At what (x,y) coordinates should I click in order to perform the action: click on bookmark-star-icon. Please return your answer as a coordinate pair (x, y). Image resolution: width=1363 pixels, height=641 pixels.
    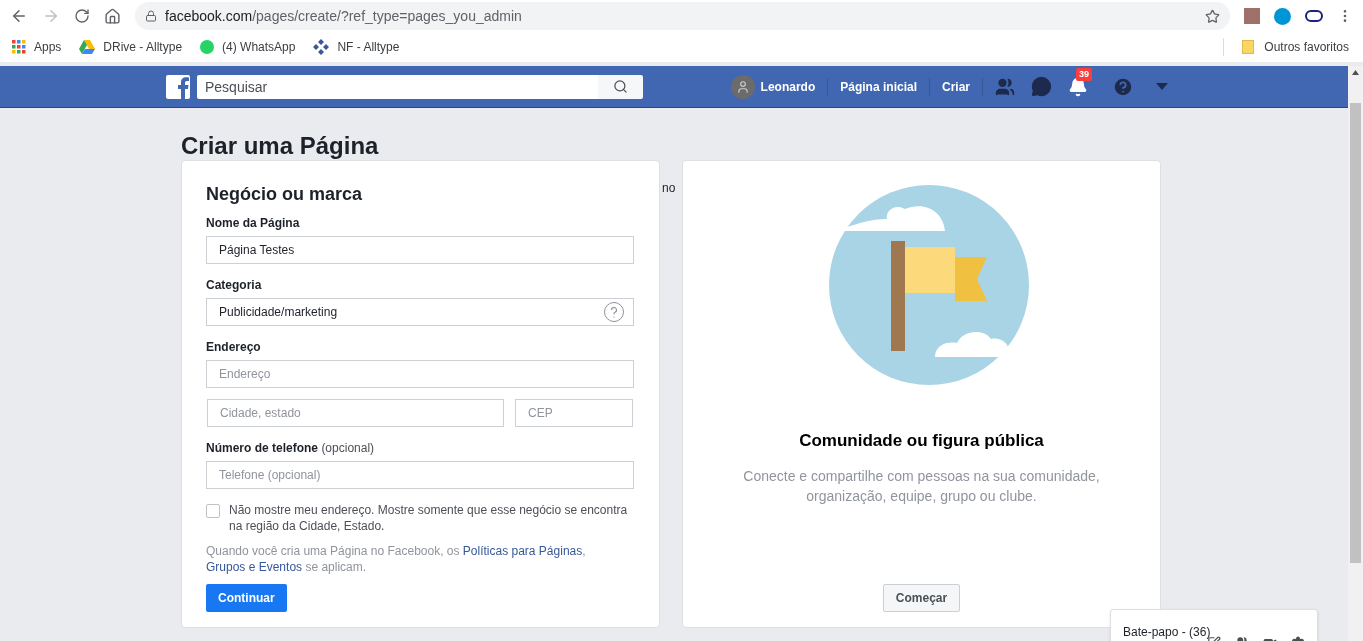
    Looking at the image, I should click on (1212, 16).